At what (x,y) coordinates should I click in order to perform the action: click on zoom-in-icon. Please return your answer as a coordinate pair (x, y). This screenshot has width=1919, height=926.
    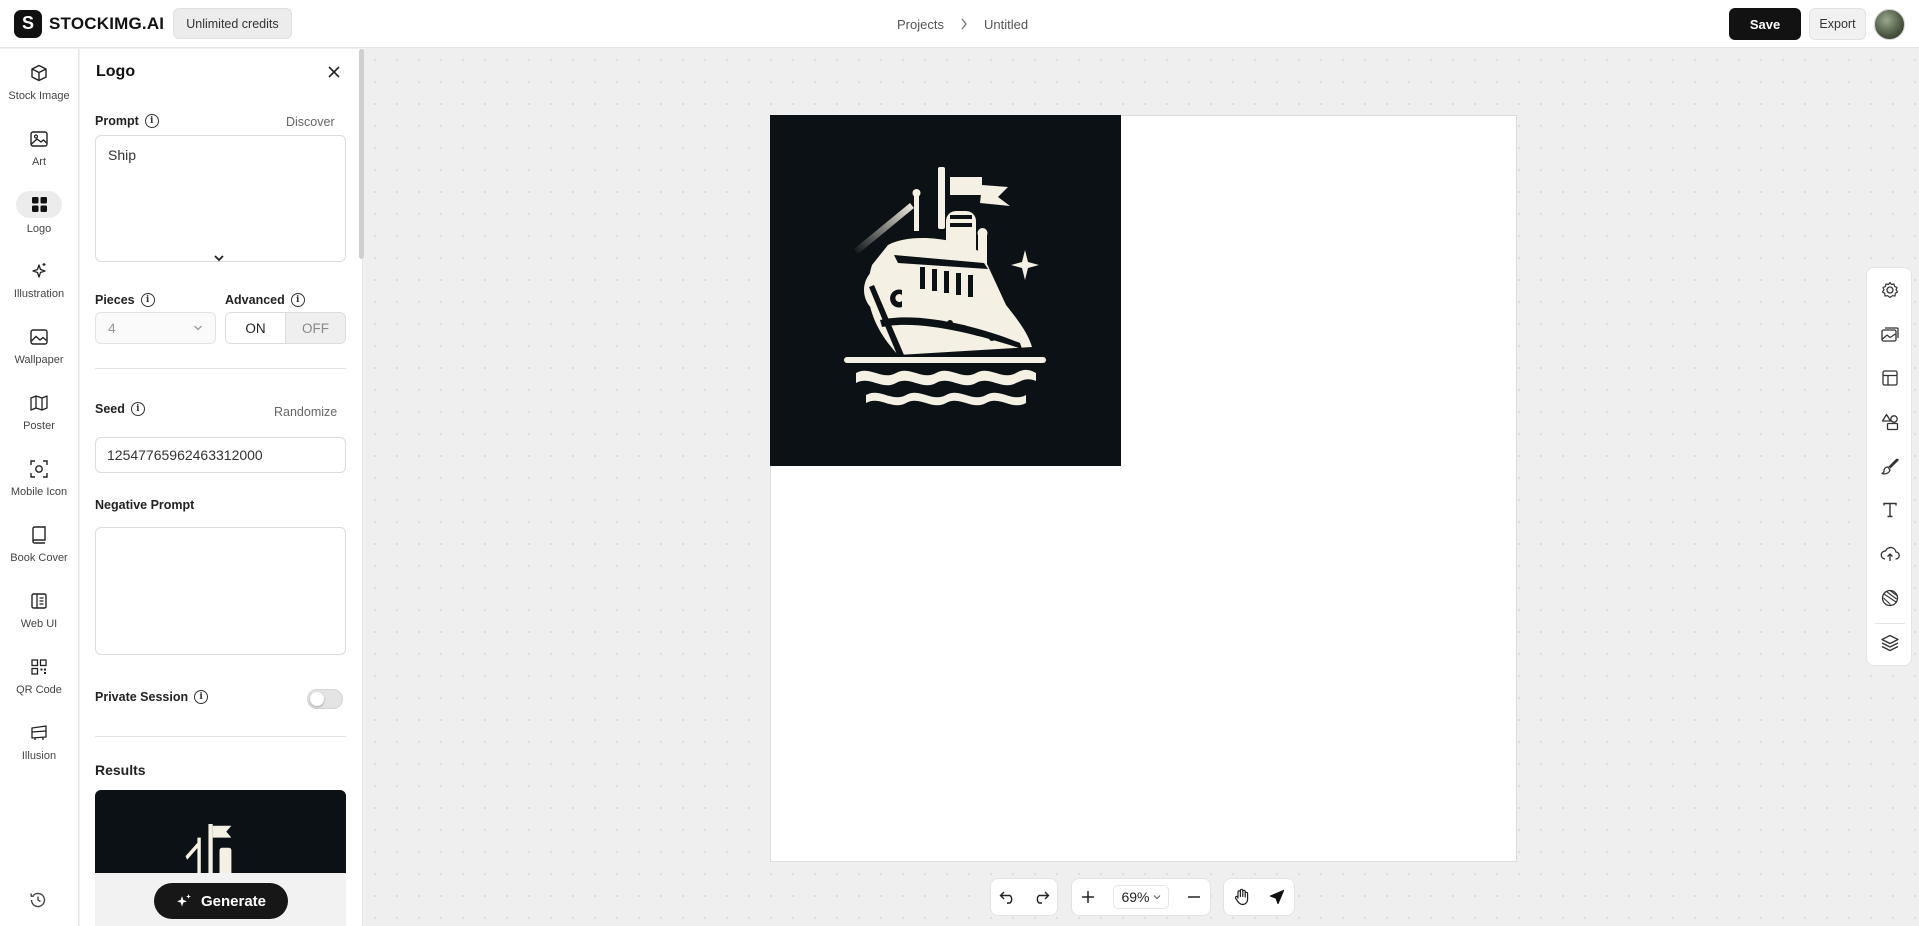
    Looking at the image, I should click on (1088, 897).